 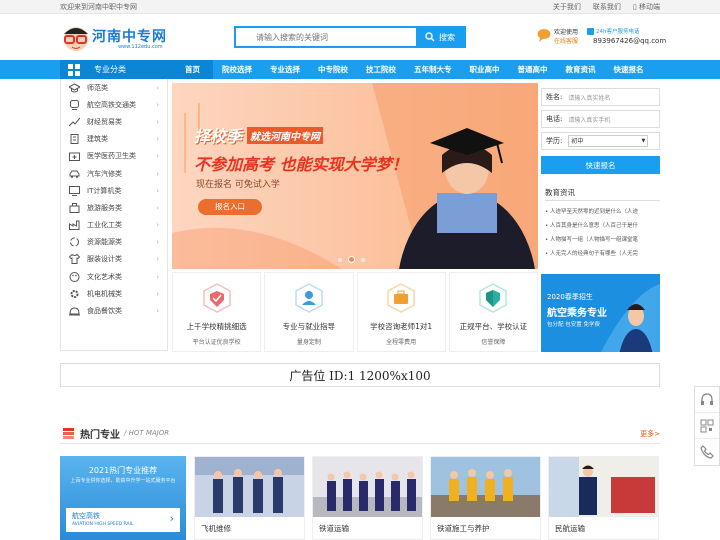 What do you see at coordinates (493, 312) in the screenshot?
I see `feature-card-certified: 正规平台、学校认证 信誉保障` at bounding box center [493, 312].